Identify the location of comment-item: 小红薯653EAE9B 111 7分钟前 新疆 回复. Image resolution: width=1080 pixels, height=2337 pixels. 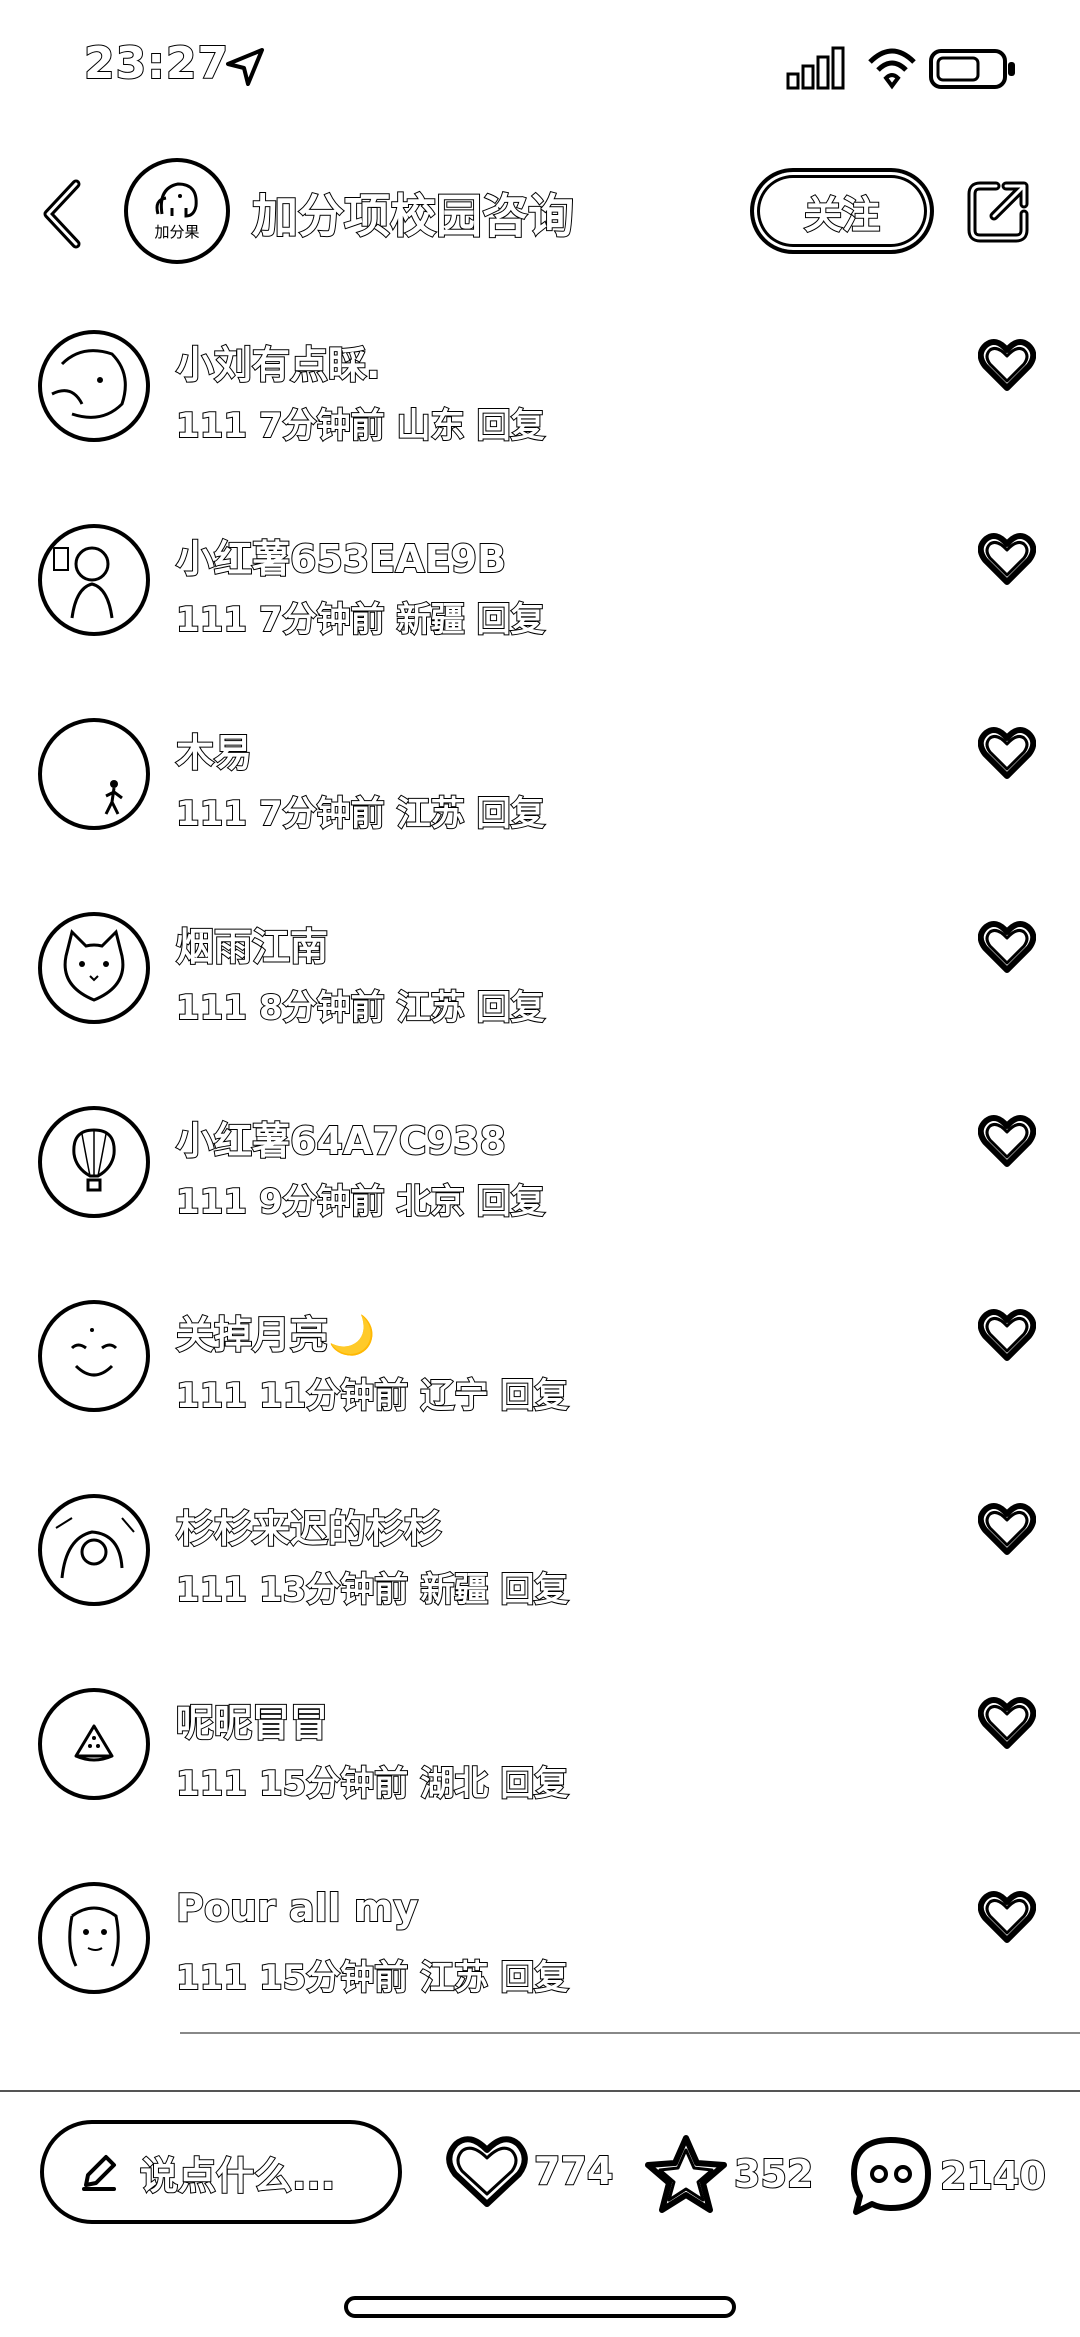
(540, 591).